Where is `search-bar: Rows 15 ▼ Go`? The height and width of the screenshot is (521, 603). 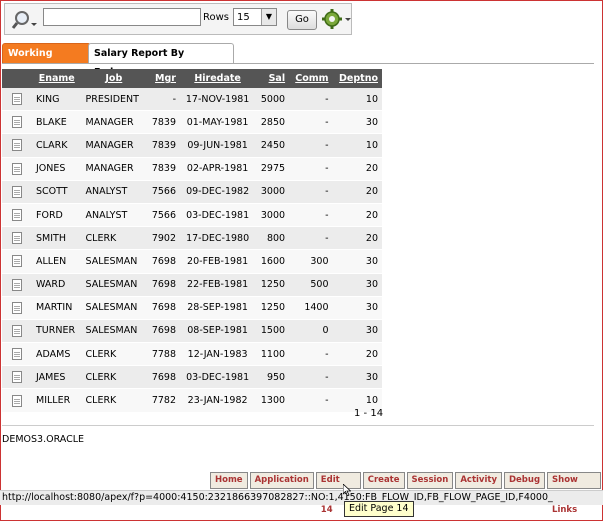
search-bar: Rows 15 ▼ Go is located at coordinates (178, 19).